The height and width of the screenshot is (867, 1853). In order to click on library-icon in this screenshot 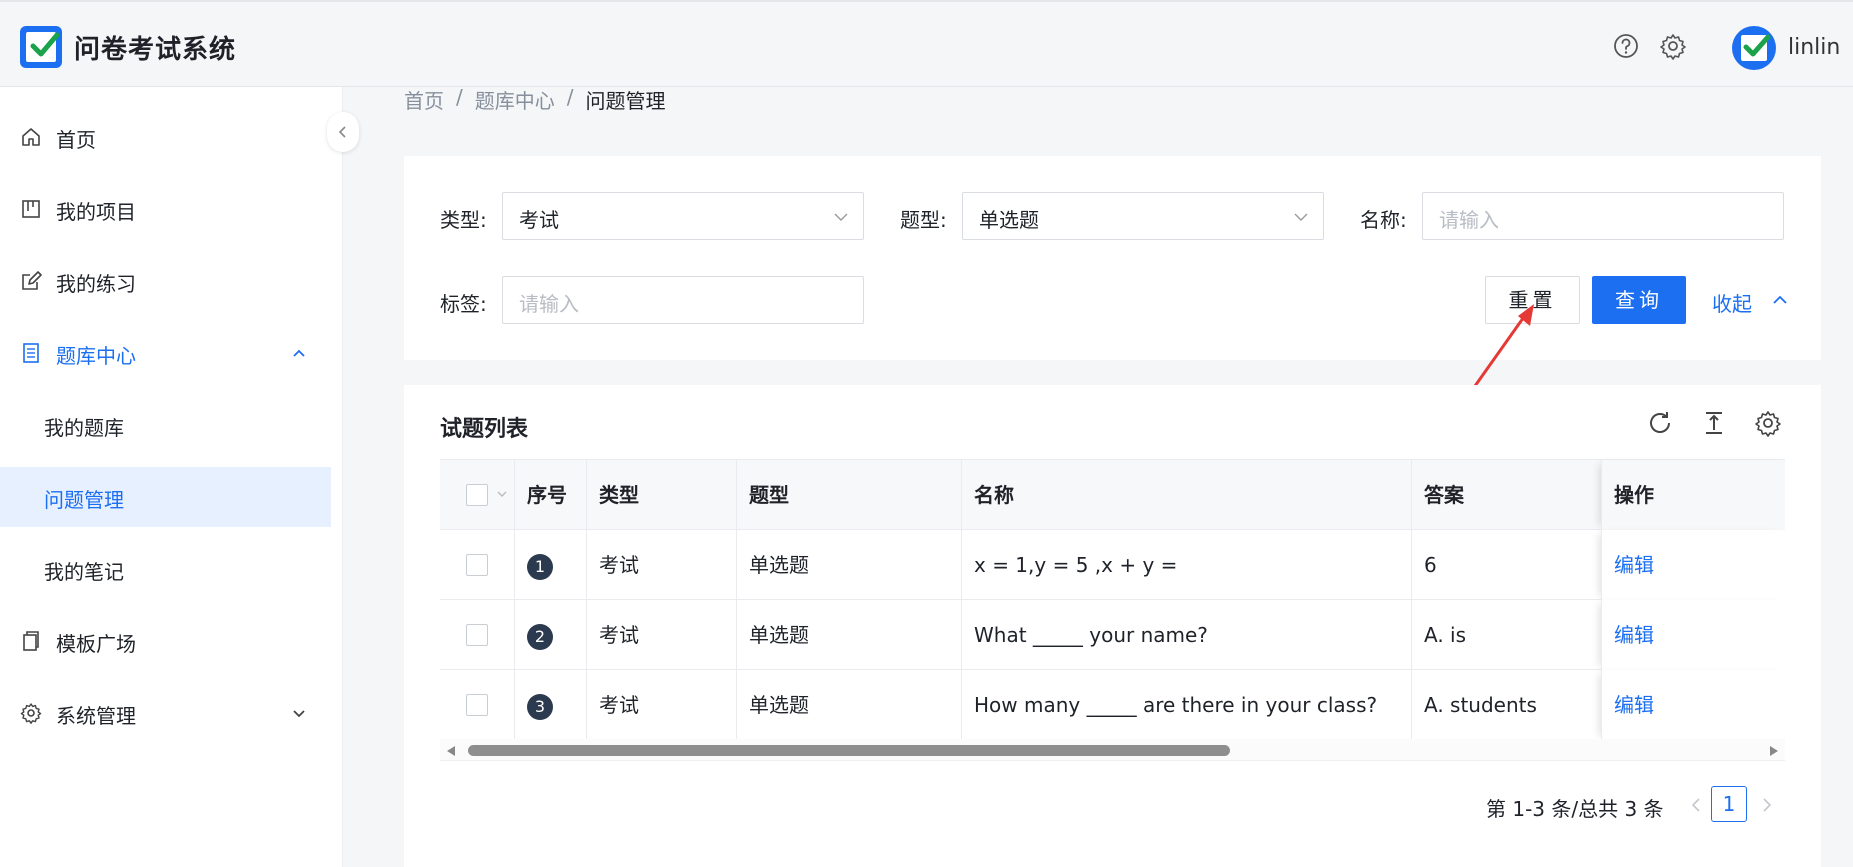, I will do `click(31, 353)`.